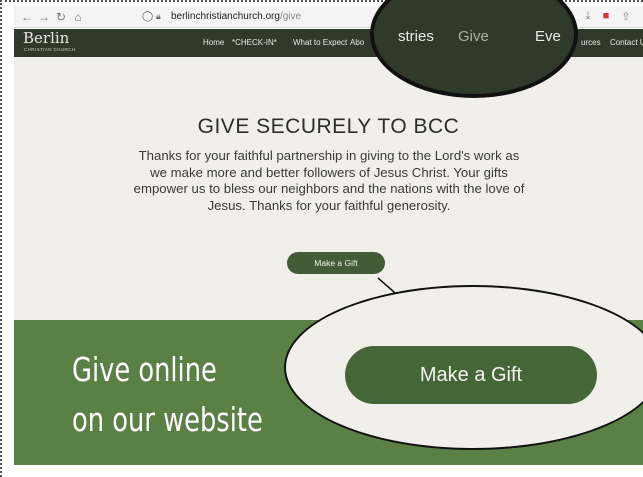  Describe the element at coordinates (473, 36) in the screenshot. I see `zoom-nav-give: Give` at that location.